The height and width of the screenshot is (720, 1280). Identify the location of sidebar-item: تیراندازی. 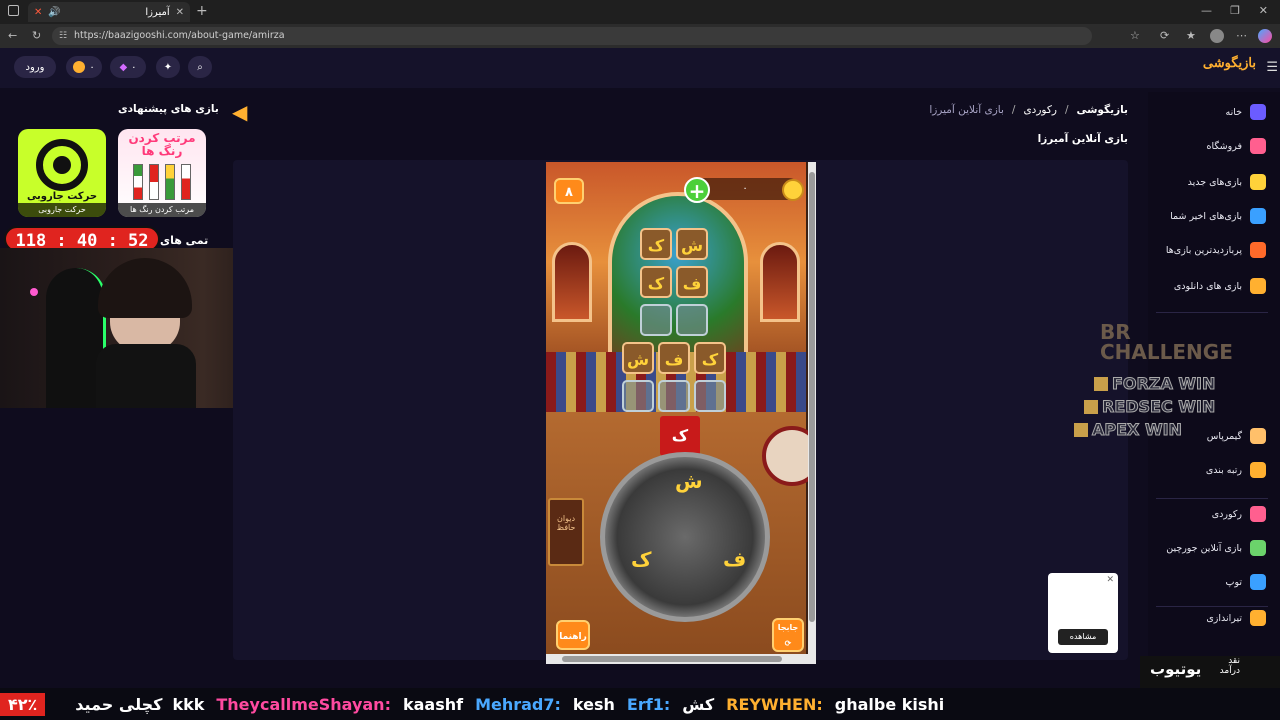
(1236, 618).